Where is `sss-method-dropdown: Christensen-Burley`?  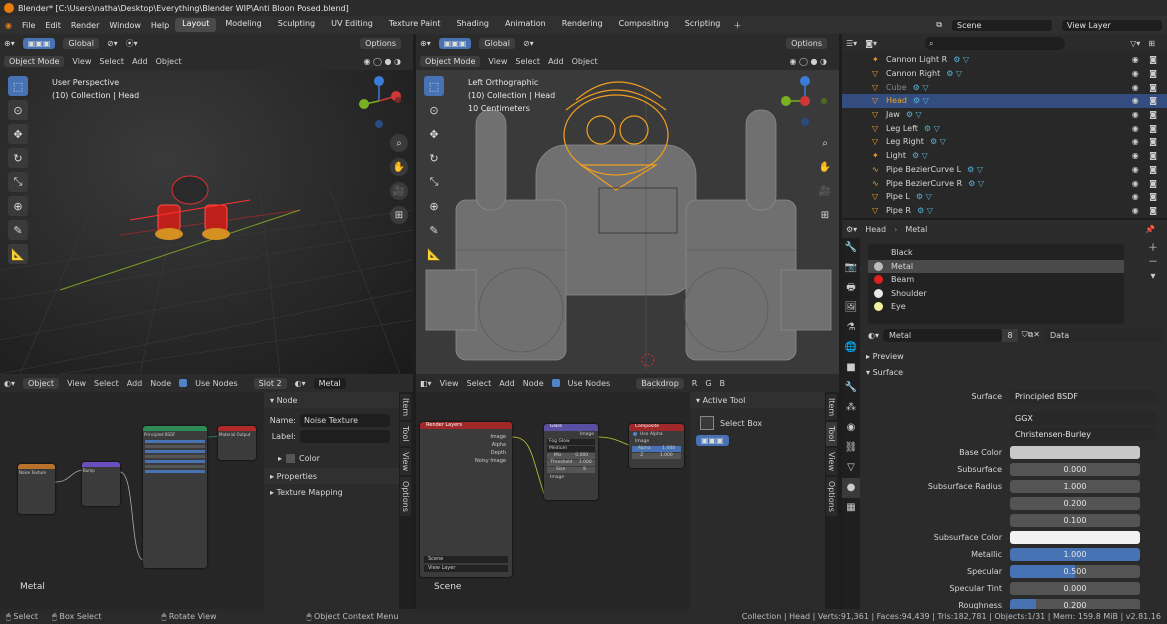
sss-method-dropdown: Christensen-Burley is located at coordinates (1083, 434).